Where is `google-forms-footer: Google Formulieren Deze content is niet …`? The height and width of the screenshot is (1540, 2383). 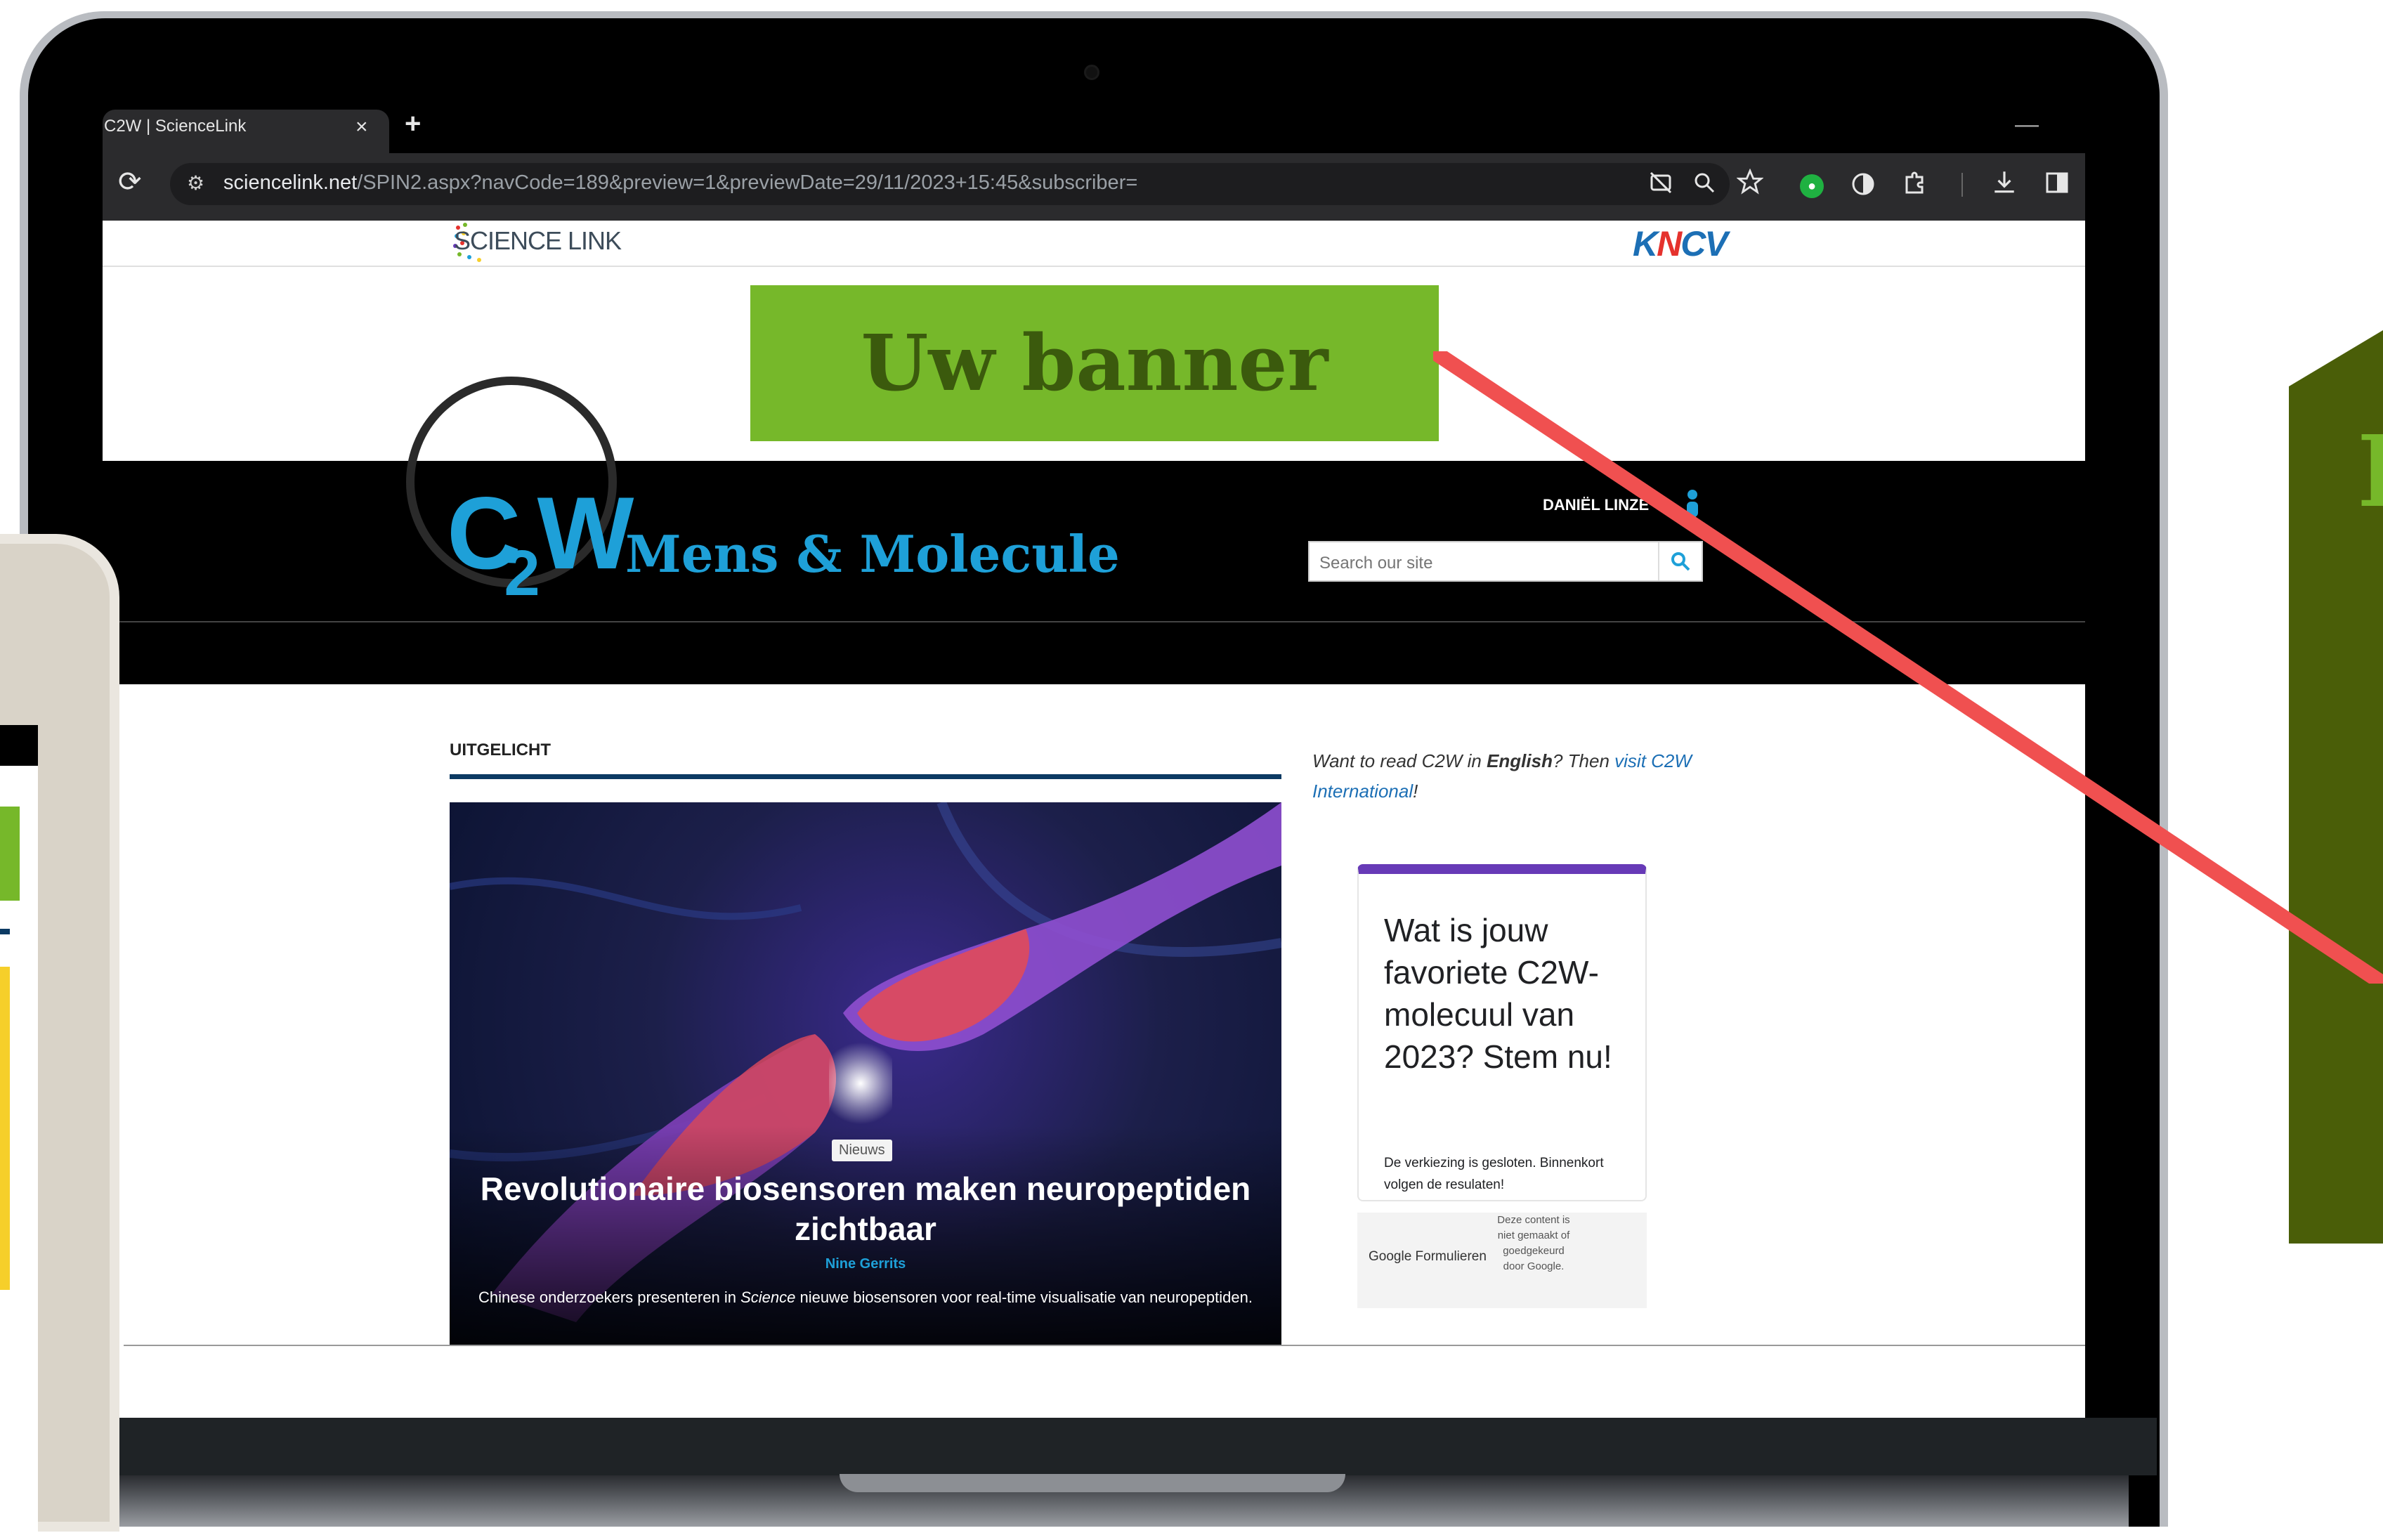 google-forms-footer: Google Formulieren Deze content is niet … is located at coordinates (1502, 1260).